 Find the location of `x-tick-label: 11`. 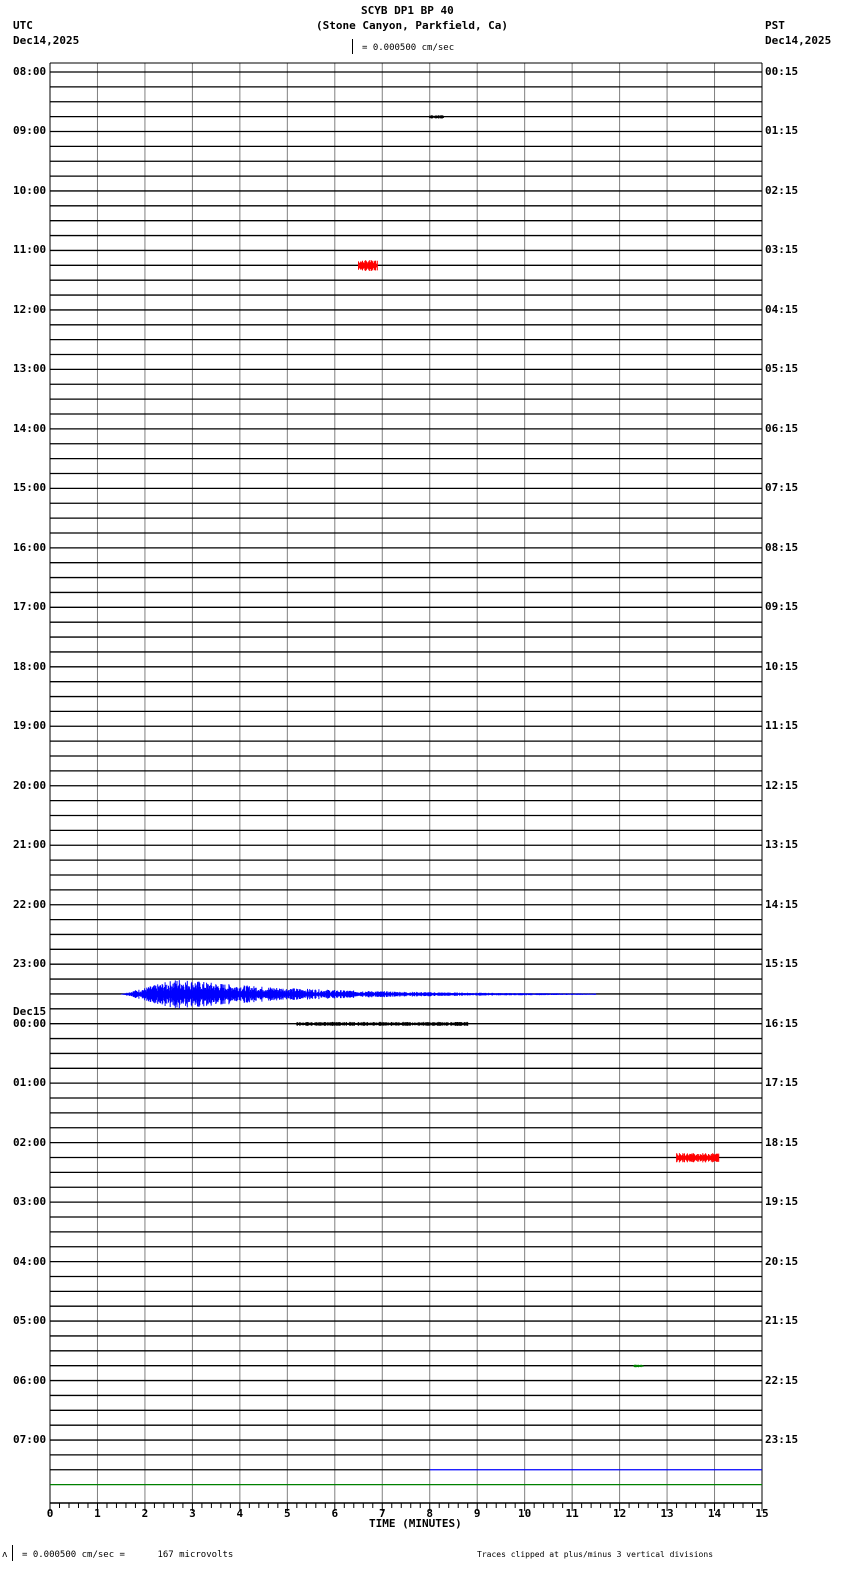

x-tick-label: 11 is located at coordinates (573, 1513).